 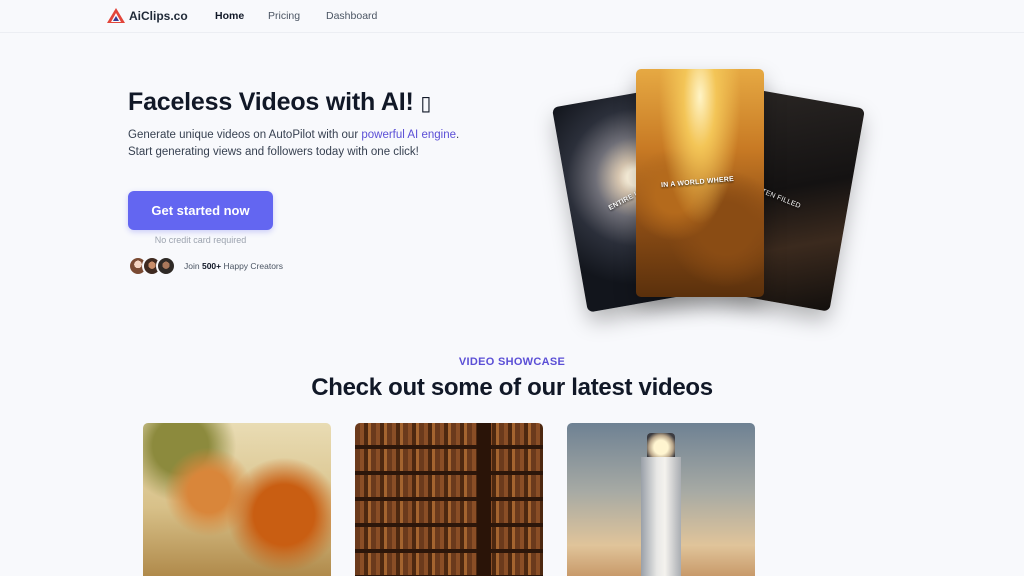 I want to click on video-card-center: IN A WORLD WHERE, so click(x=700, y=183).